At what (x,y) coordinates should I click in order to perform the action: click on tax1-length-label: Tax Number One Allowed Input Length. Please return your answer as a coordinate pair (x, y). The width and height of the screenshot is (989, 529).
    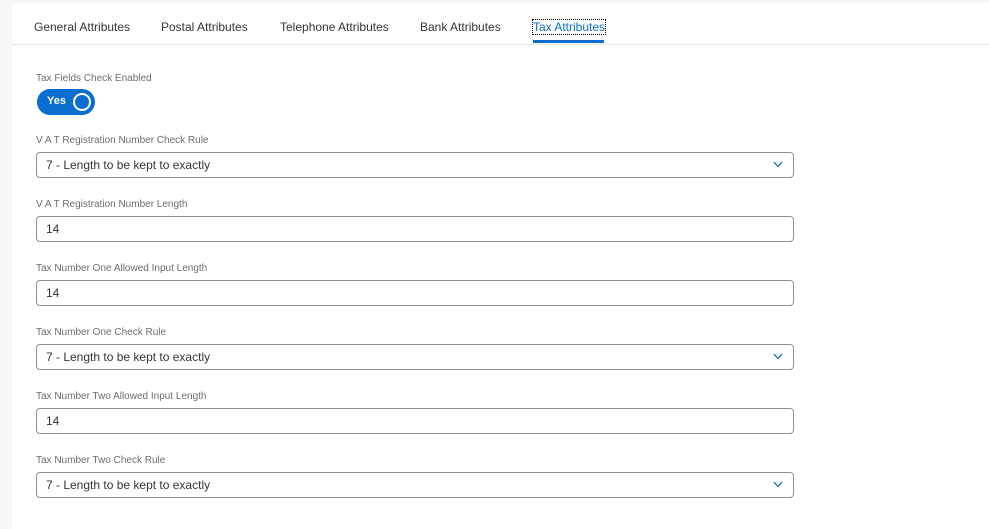
    Looking at the image, I should click on (122, 268).